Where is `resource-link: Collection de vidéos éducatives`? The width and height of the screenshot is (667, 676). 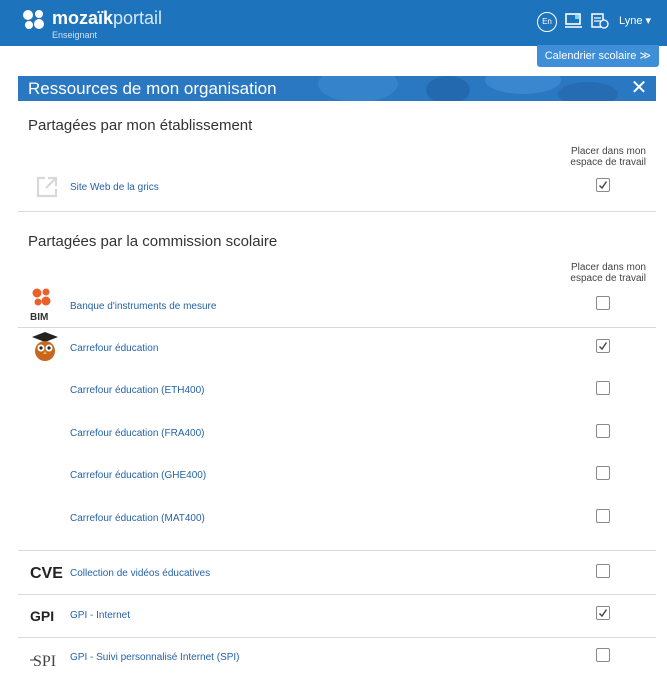 resource-link: Collection de vidéos éducatives is located at coordinates (140, 573).